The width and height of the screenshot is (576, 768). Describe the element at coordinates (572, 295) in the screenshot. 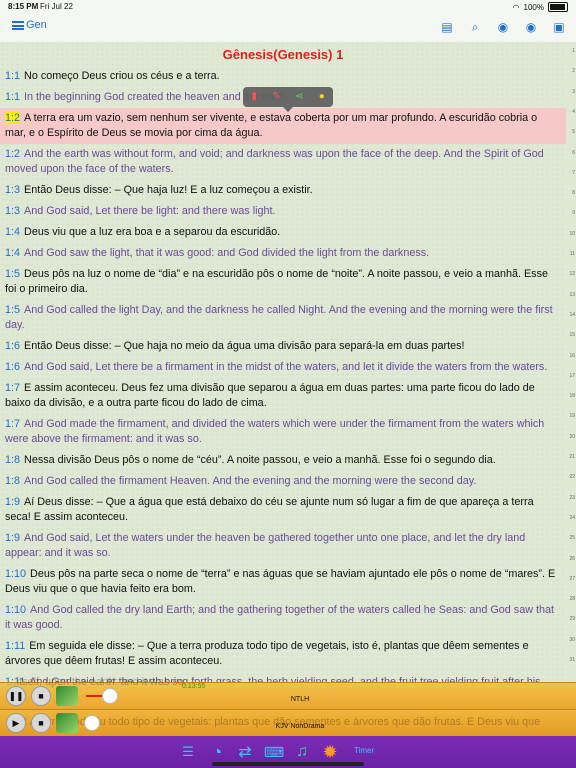

I see `rail-index: 13` at that location.